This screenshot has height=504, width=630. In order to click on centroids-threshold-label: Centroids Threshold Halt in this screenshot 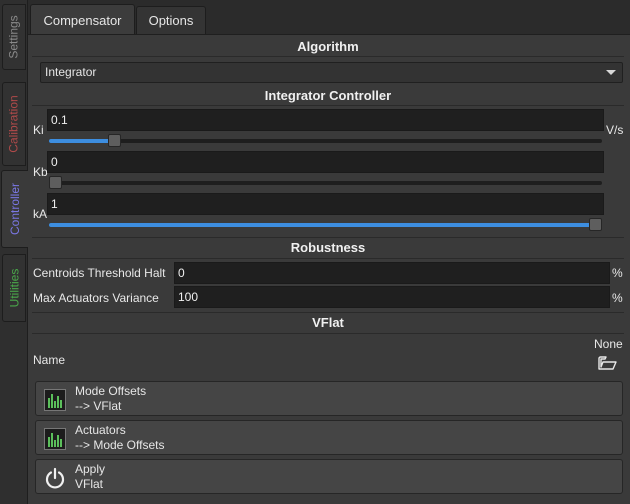, I will do `click(99, 273)`.